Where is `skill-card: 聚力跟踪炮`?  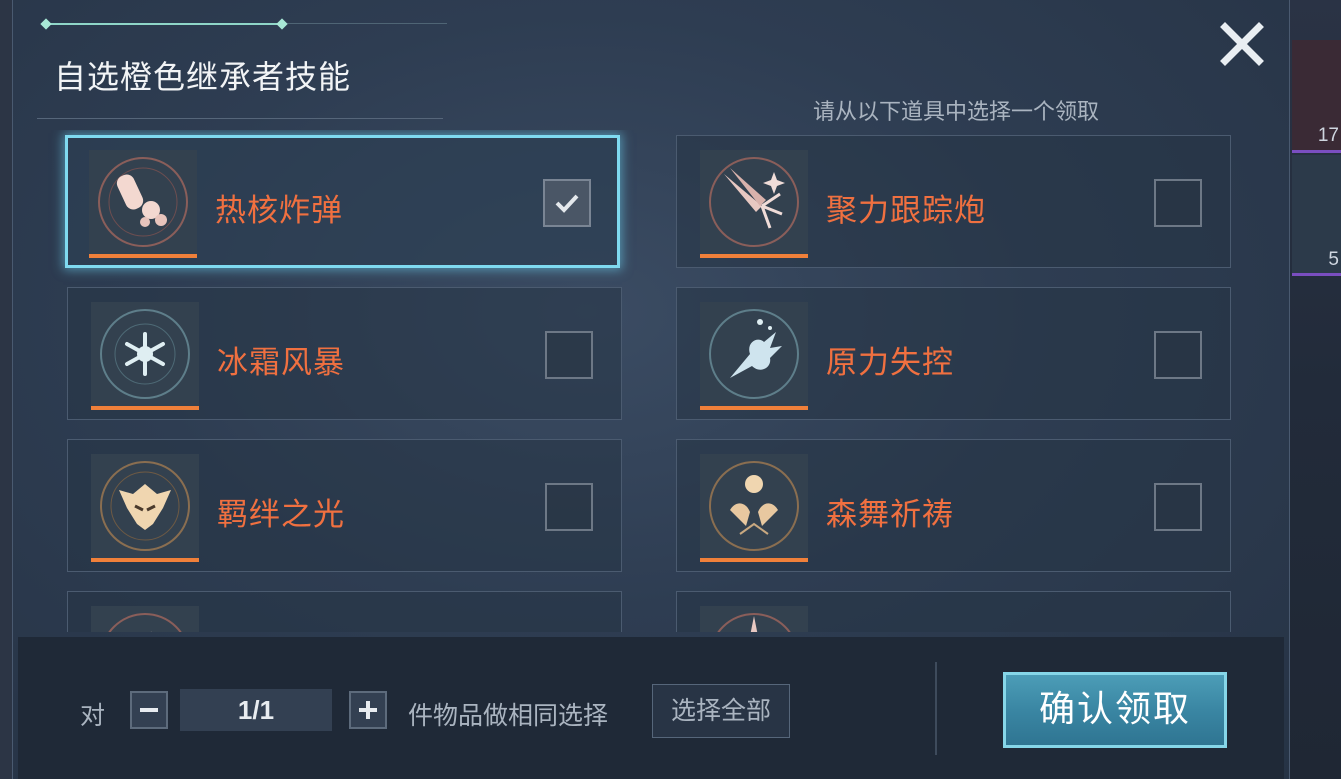 skill-card: 聚力跟踪炮 is located at coordinates (953, 201).